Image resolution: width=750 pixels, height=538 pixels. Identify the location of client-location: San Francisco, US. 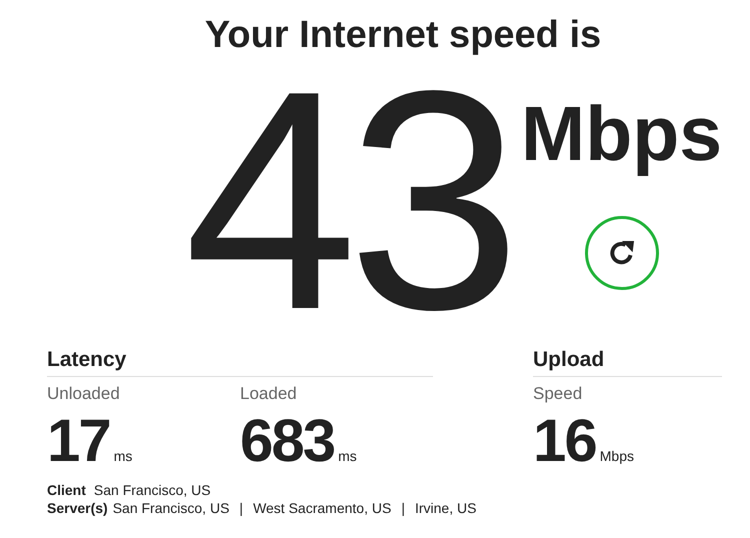
(152, 490).